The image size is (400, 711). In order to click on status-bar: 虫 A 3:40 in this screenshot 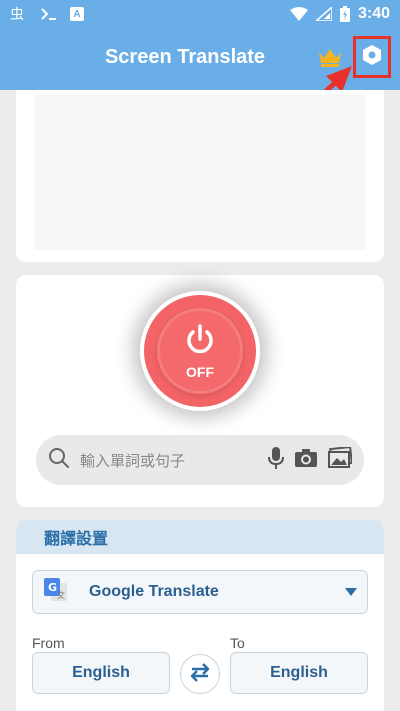, I will do `click(200, 14)`.